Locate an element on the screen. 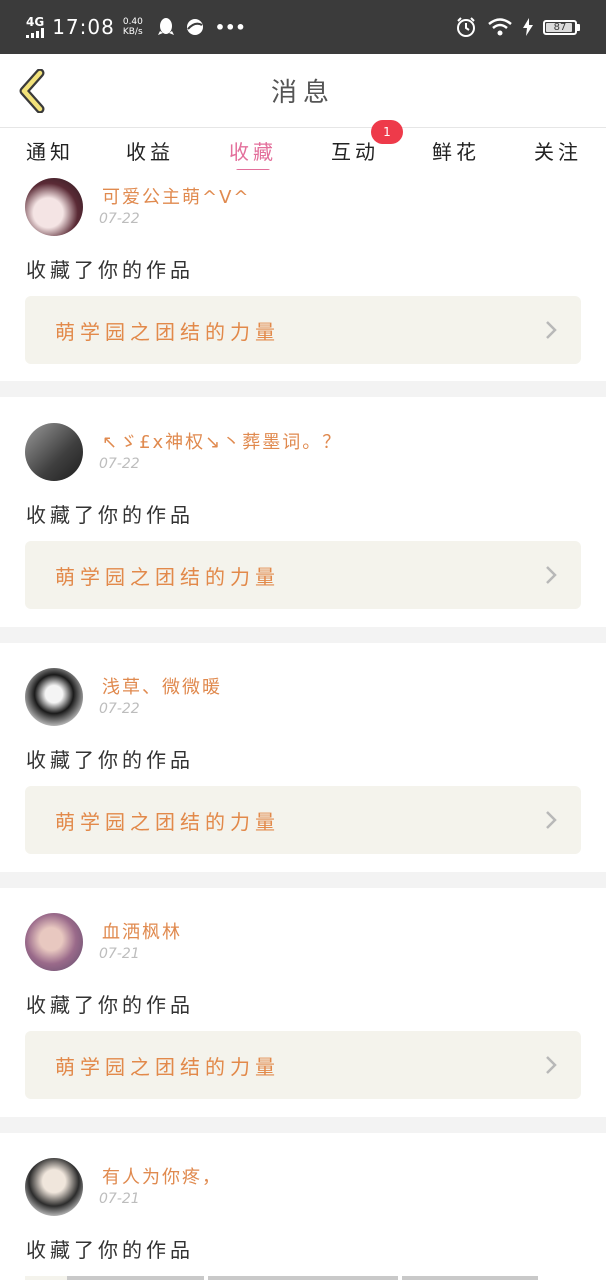 The image size is (606, 1280). speed-unit: KB/s is located at coordinates (132, 32).